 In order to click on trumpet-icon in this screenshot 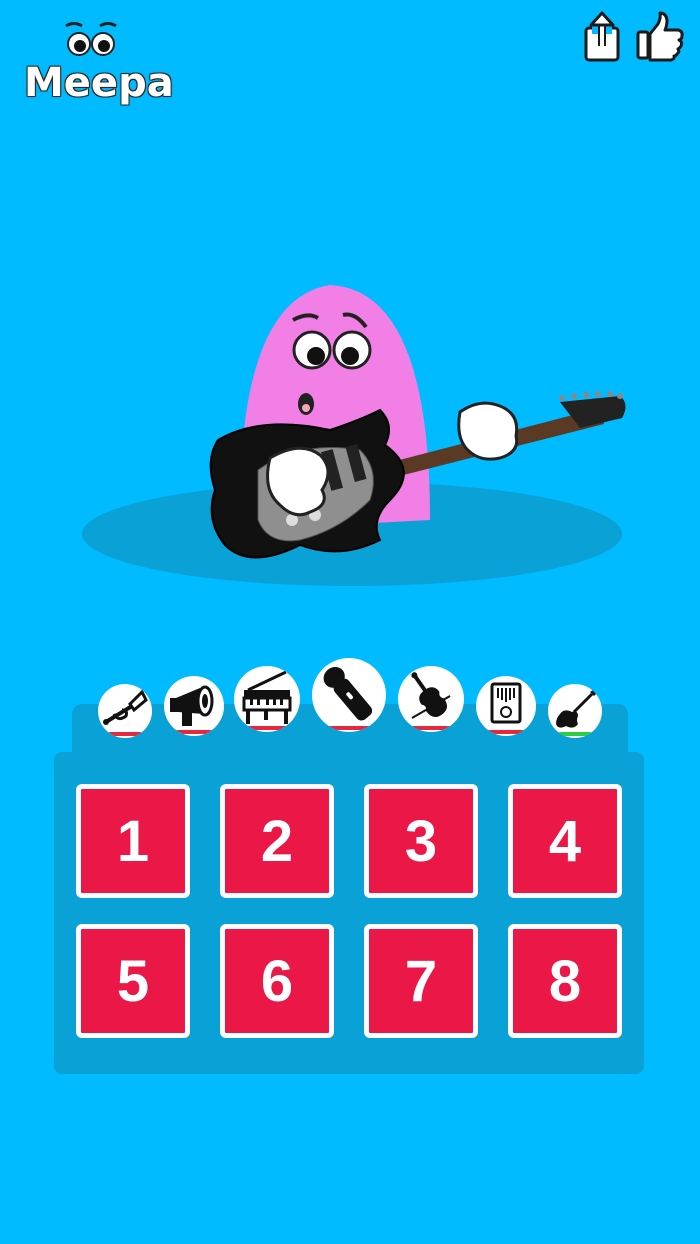, I will do `click(125, 707)`.